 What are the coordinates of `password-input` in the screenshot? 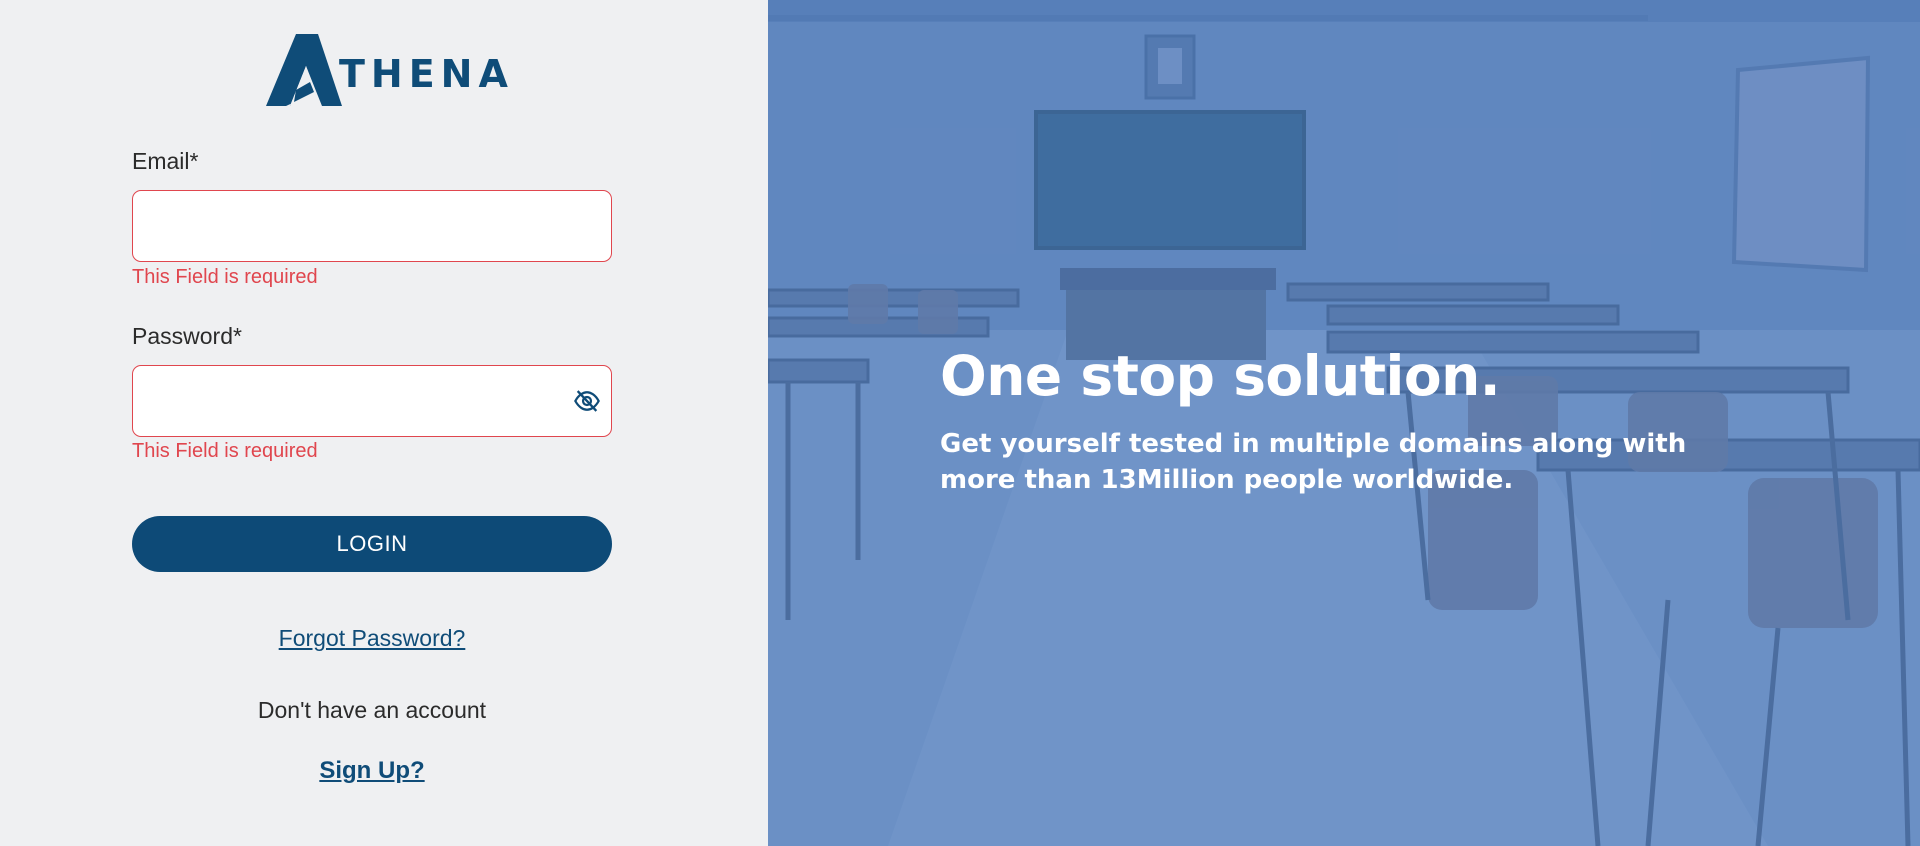 It's located at (372, 401).